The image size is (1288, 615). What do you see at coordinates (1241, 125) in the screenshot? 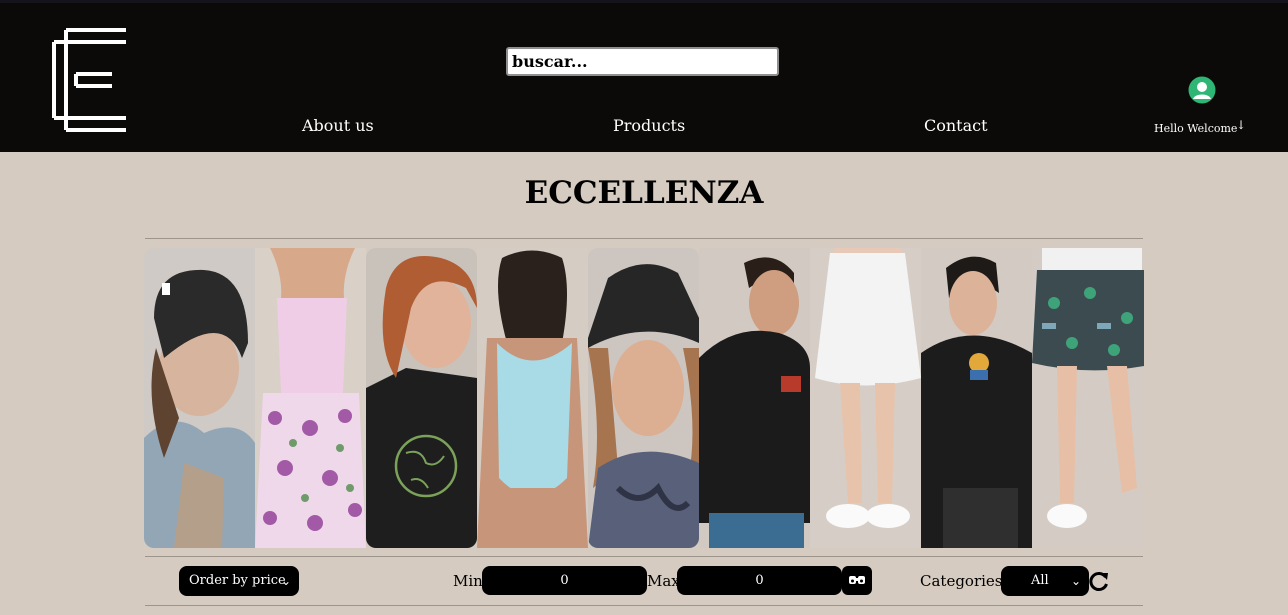
I see `arrow-down-icon: ↓` at bounding box center [1241, 125].